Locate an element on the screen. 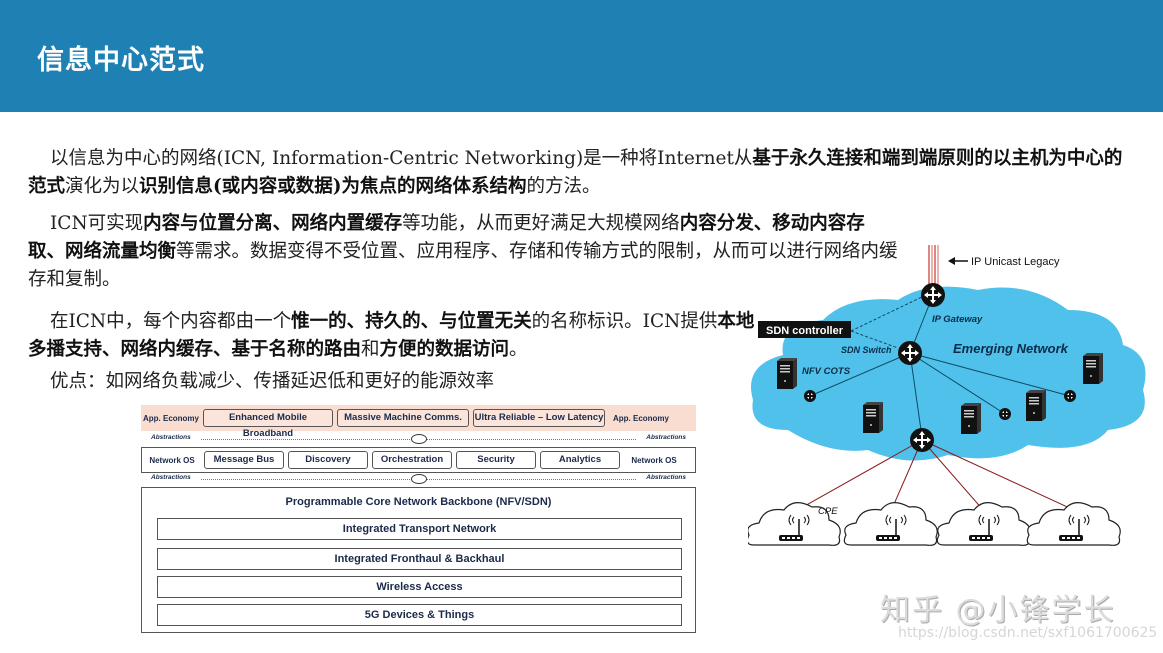  os-item: Analytics is located at coordinates (580, 460).